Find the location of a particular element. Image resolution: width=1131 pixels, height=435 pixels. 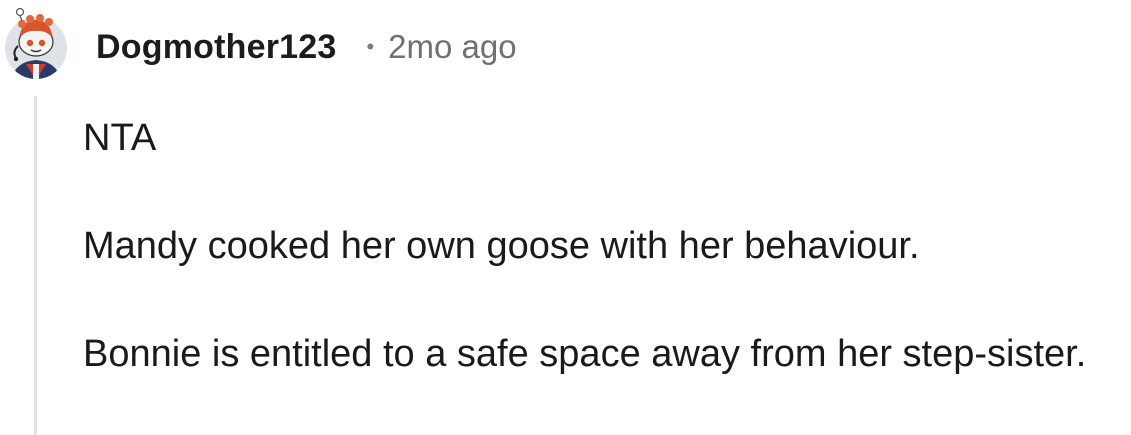

timestamp: 2mo ago is located at coordinates (452, 47).